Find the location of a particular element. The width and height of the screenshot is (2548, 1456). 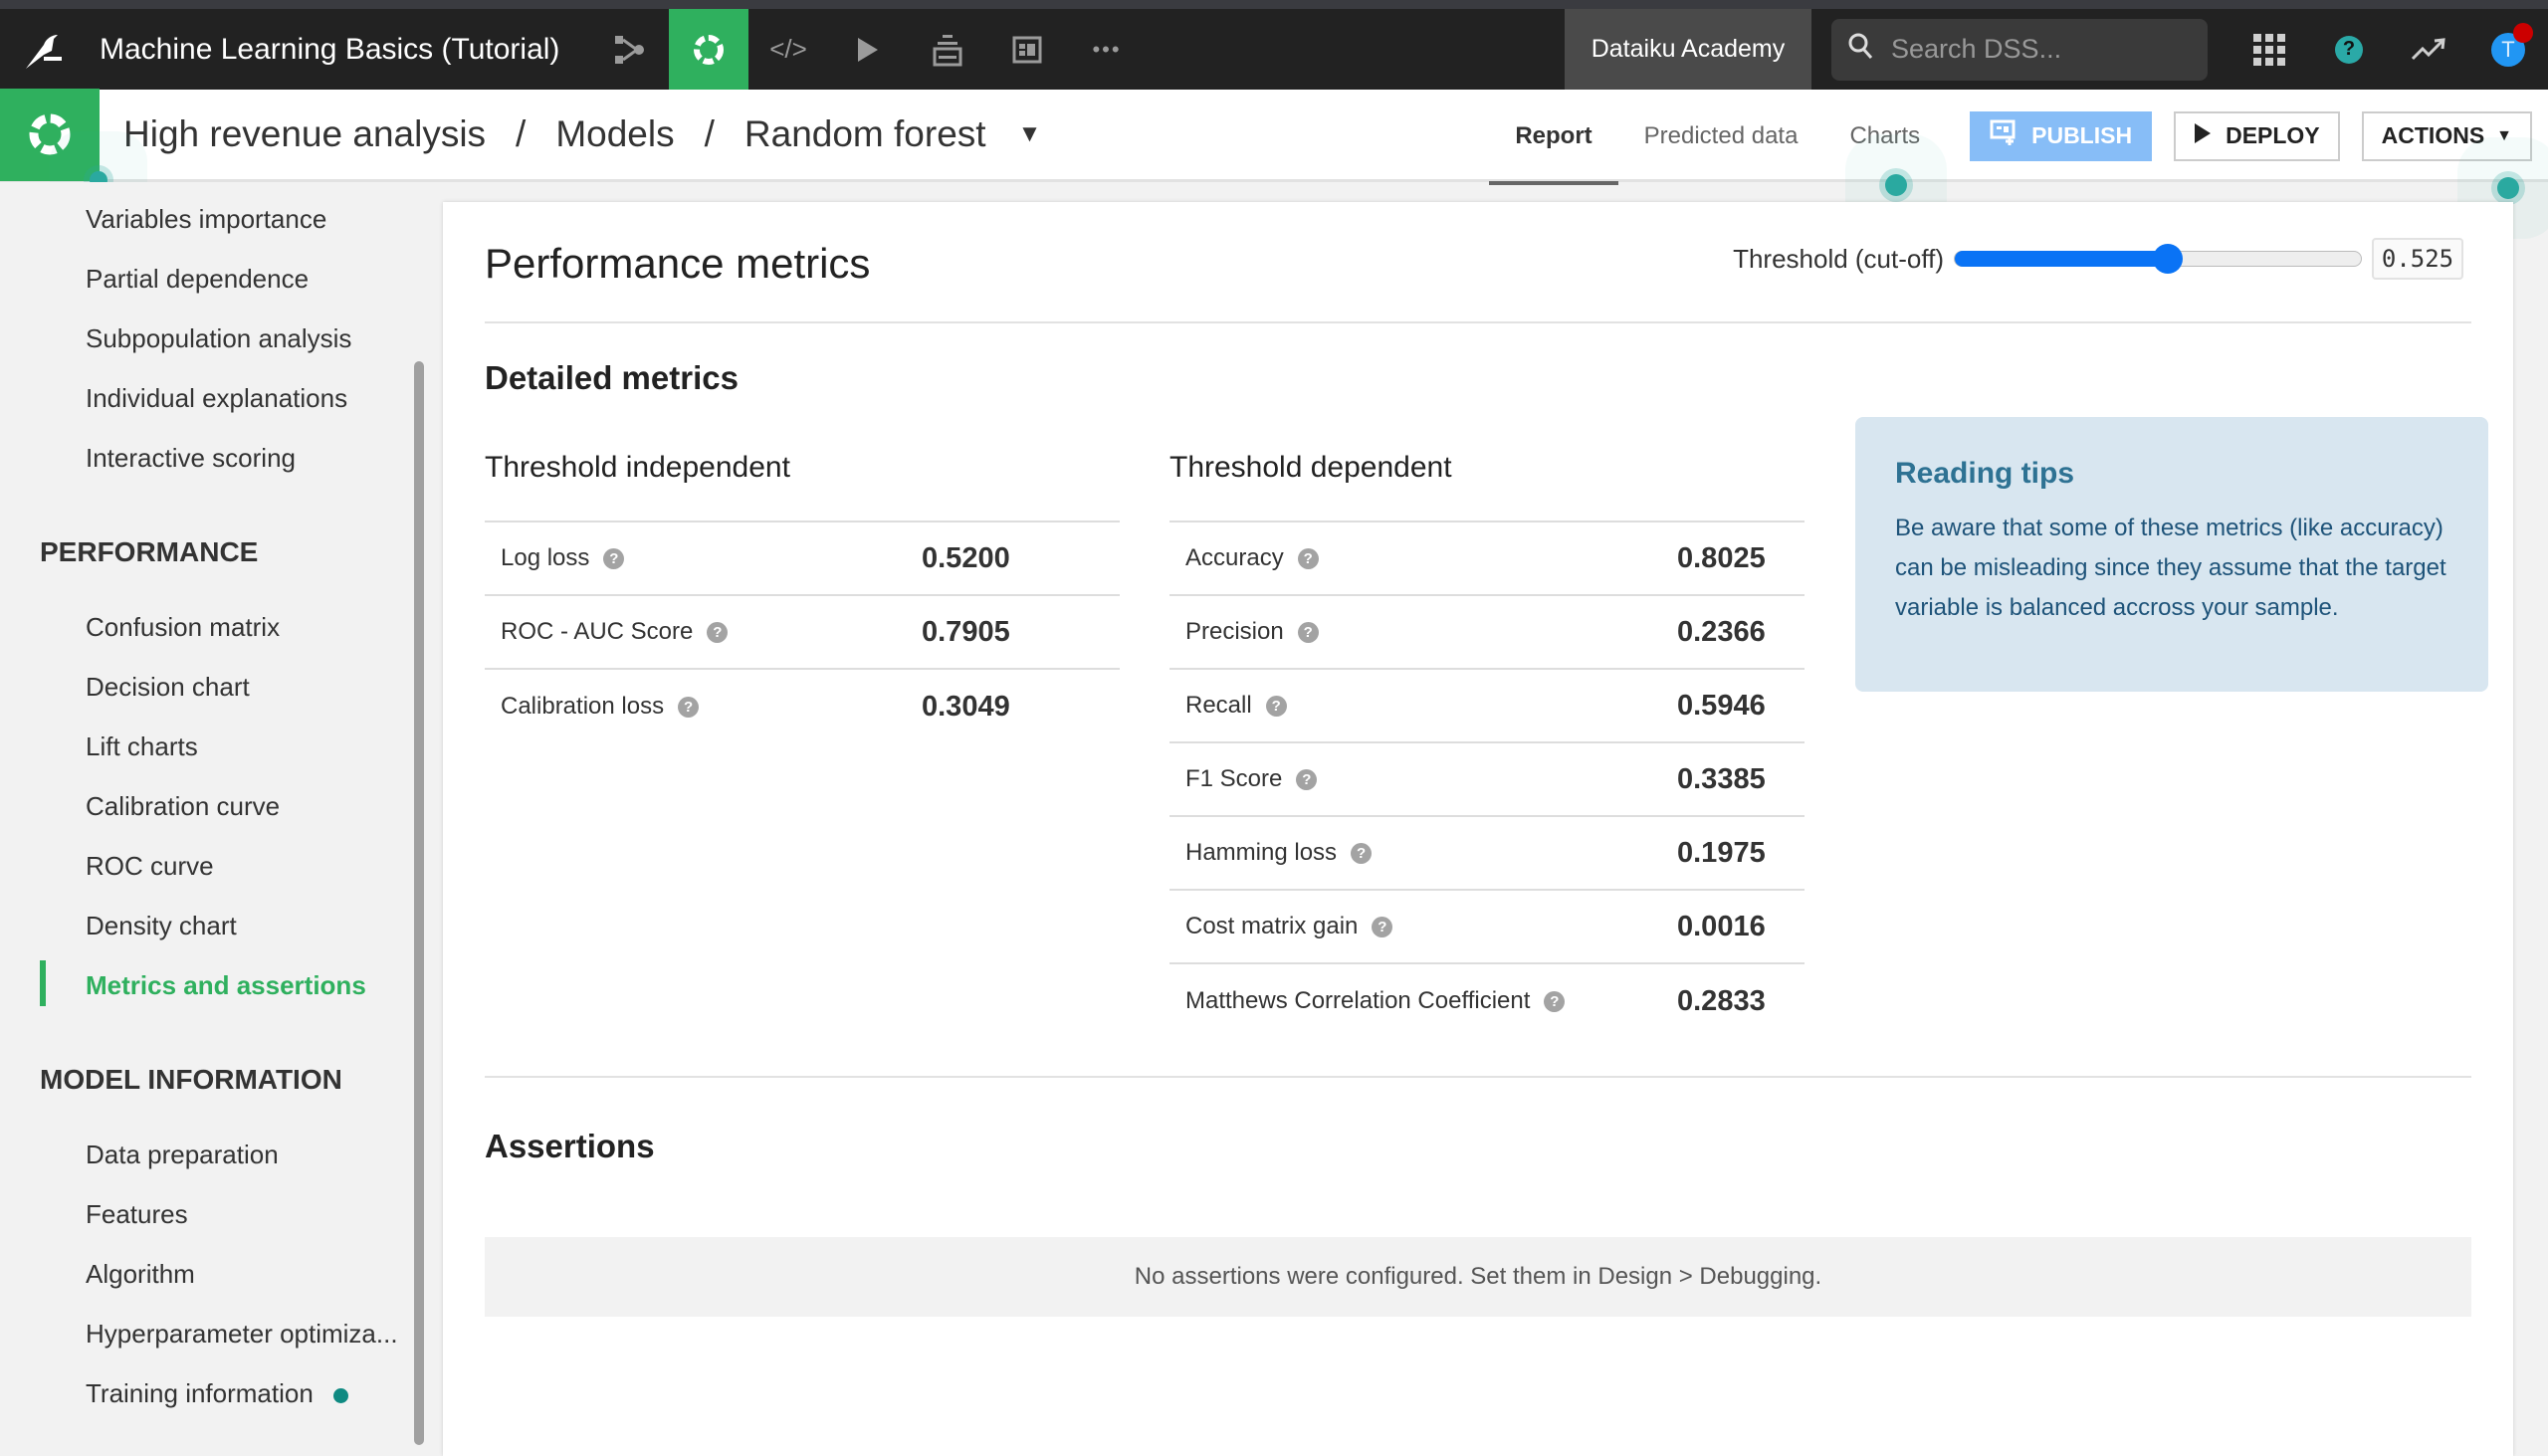

sidebar-item-calibration-curve: Calibration curve is located at coordinates (183, 806).